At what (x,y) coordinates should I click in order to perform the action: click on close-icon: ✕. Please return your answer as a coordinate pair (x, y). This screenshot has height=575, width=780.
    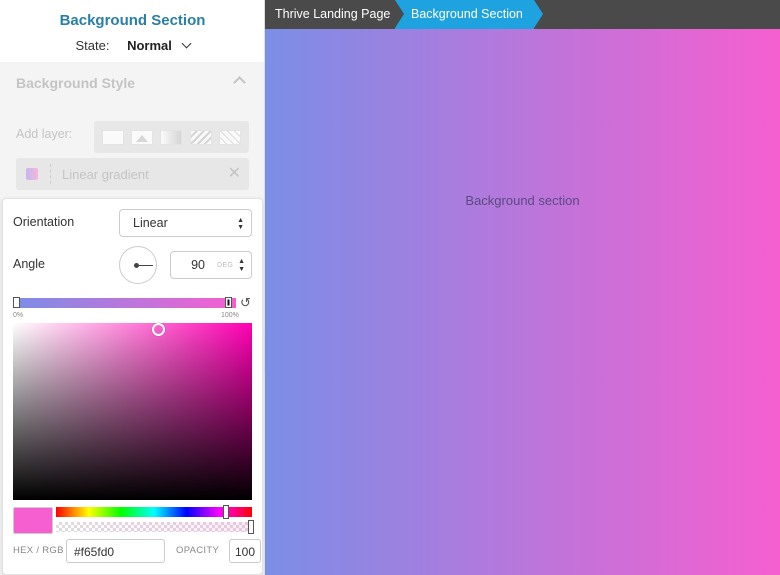
    Looking at the image, I should click on (234, 174).